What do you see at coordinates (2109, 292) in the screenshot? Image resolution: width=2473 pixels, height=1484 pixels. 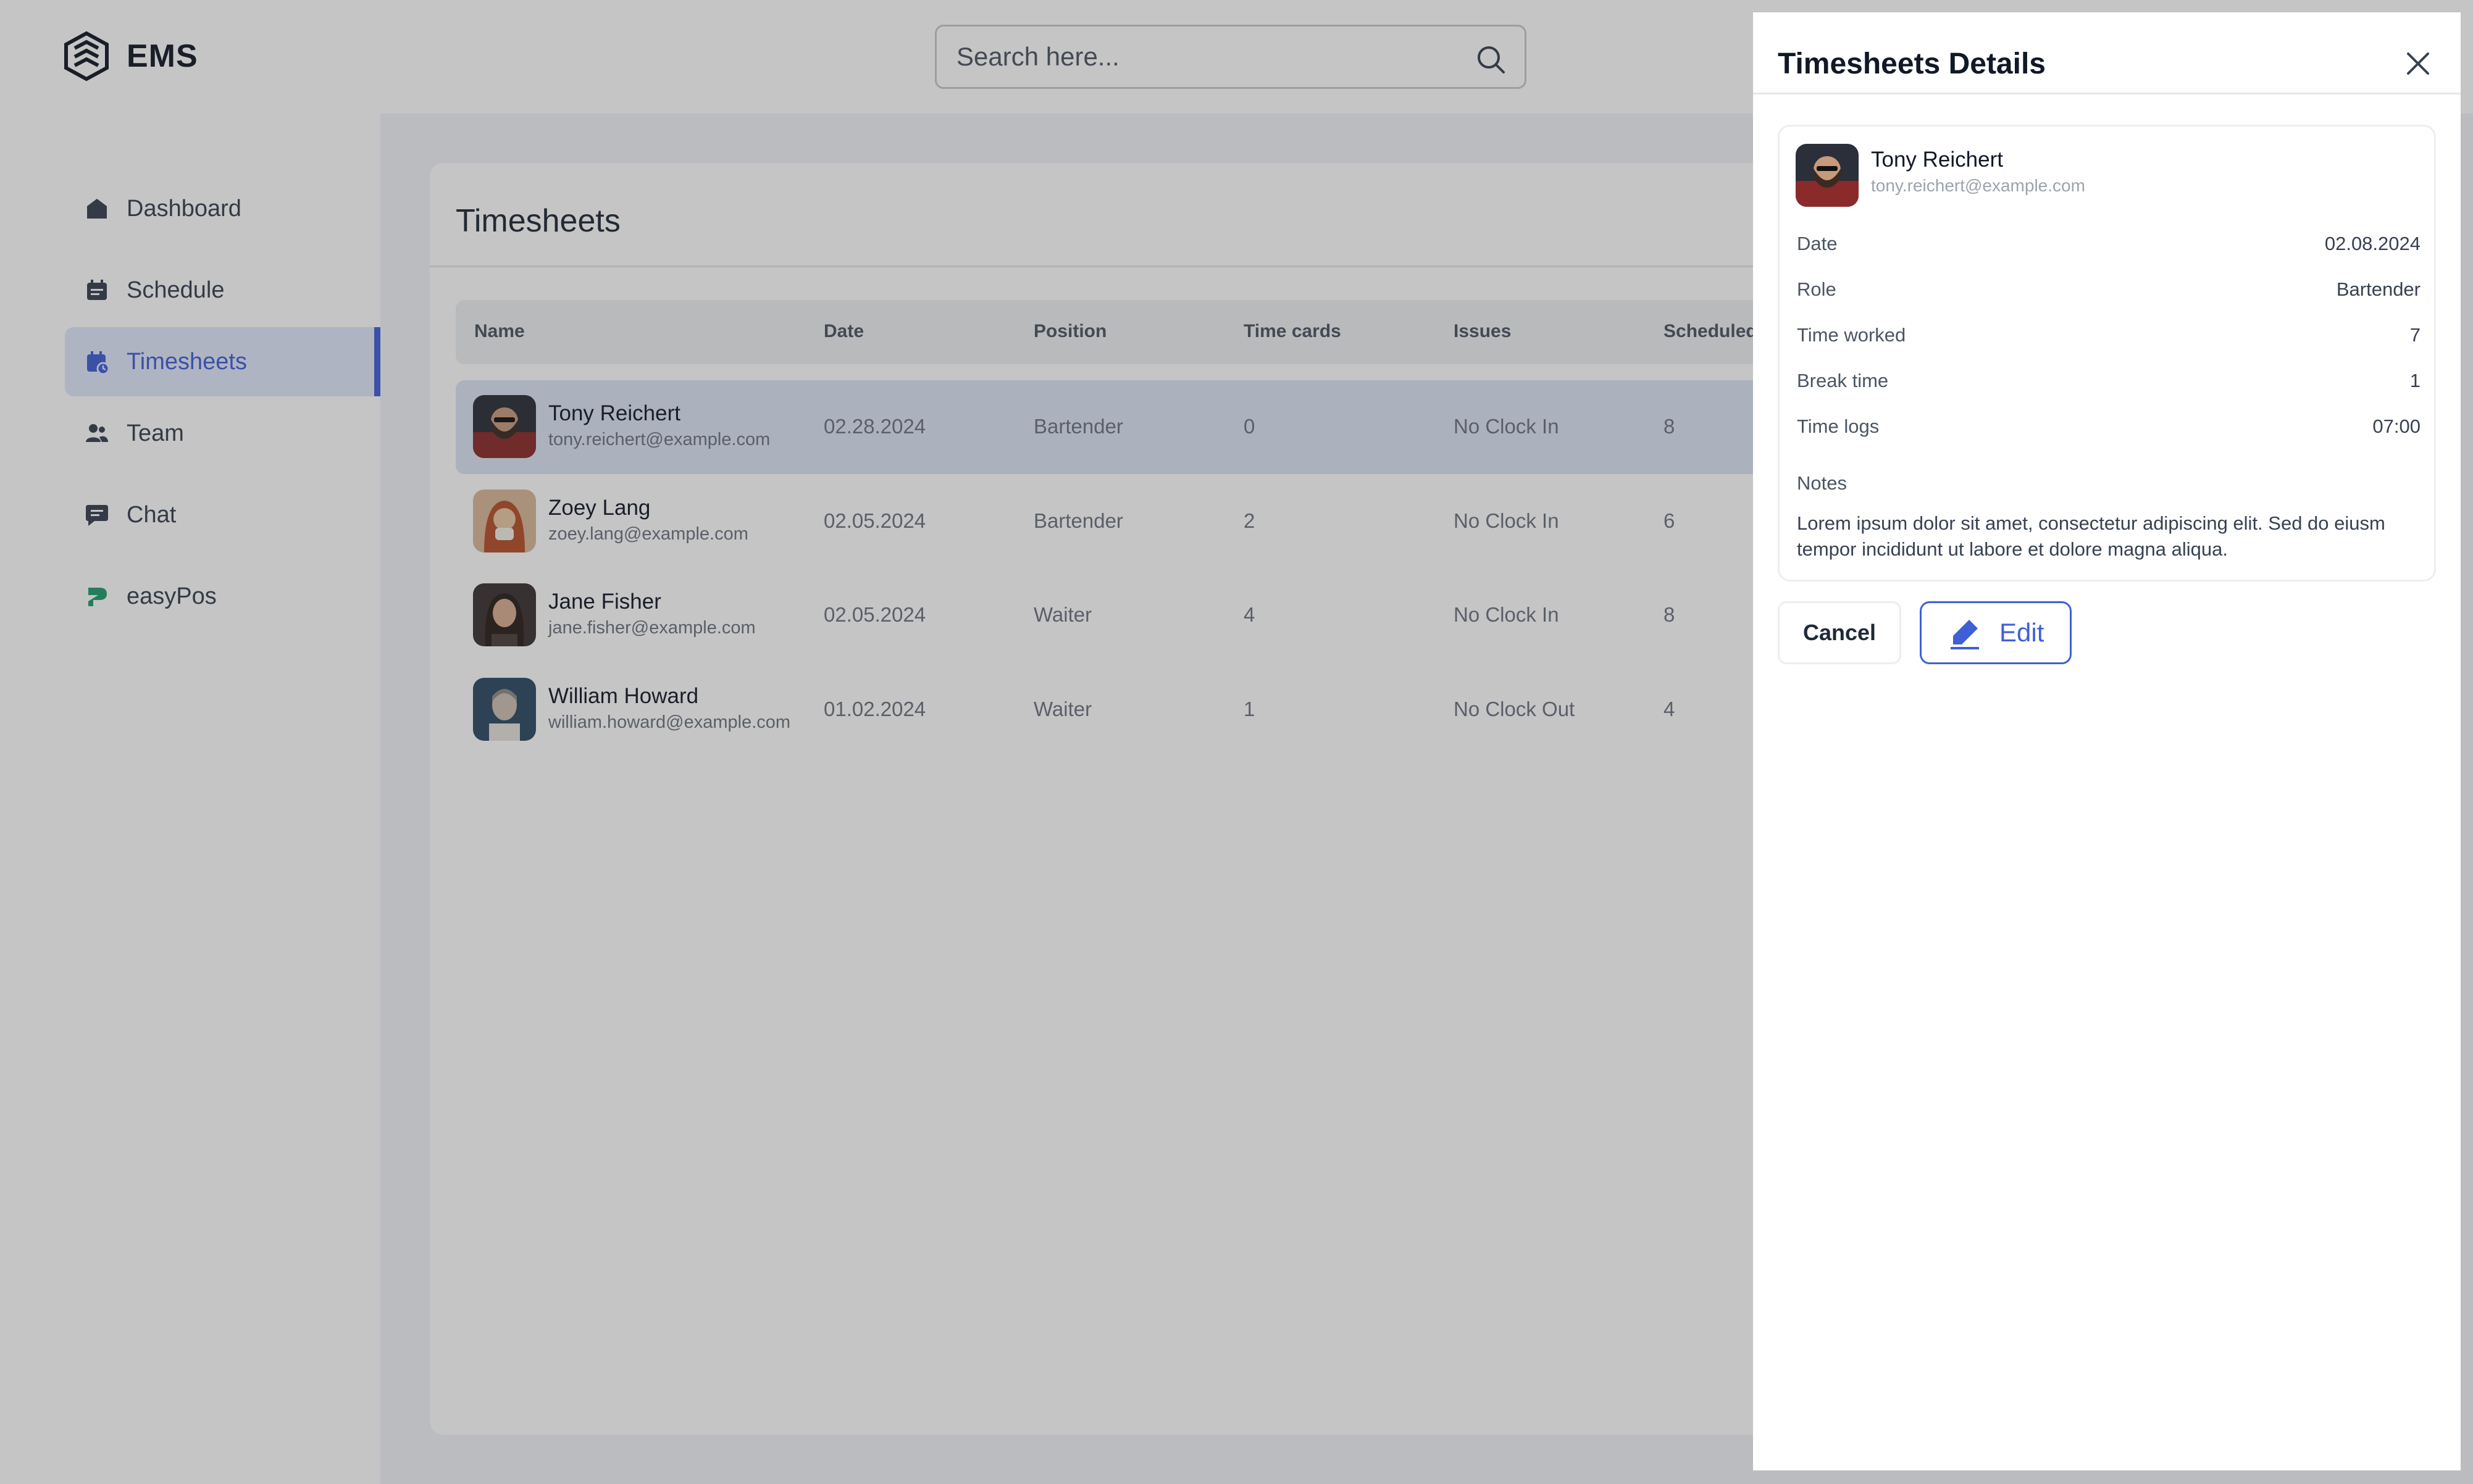 I see `detail-row-role: Role Bartender` at bounding box center [2109, 292].